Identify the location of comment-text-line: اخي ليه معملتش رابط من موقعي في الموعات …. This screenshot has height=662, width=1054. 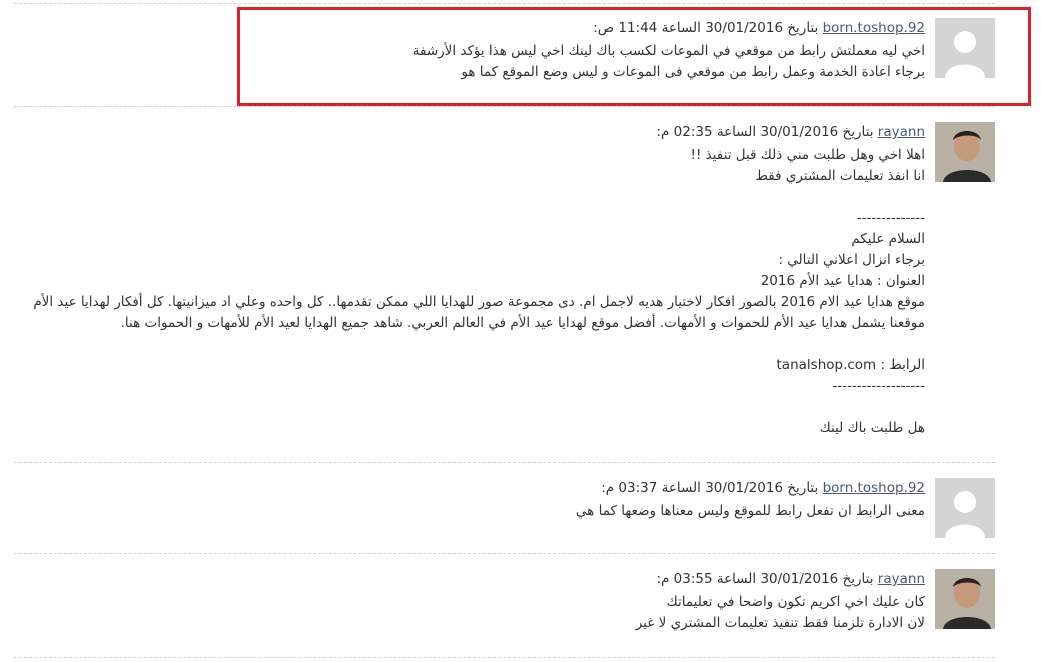
(668, 51).